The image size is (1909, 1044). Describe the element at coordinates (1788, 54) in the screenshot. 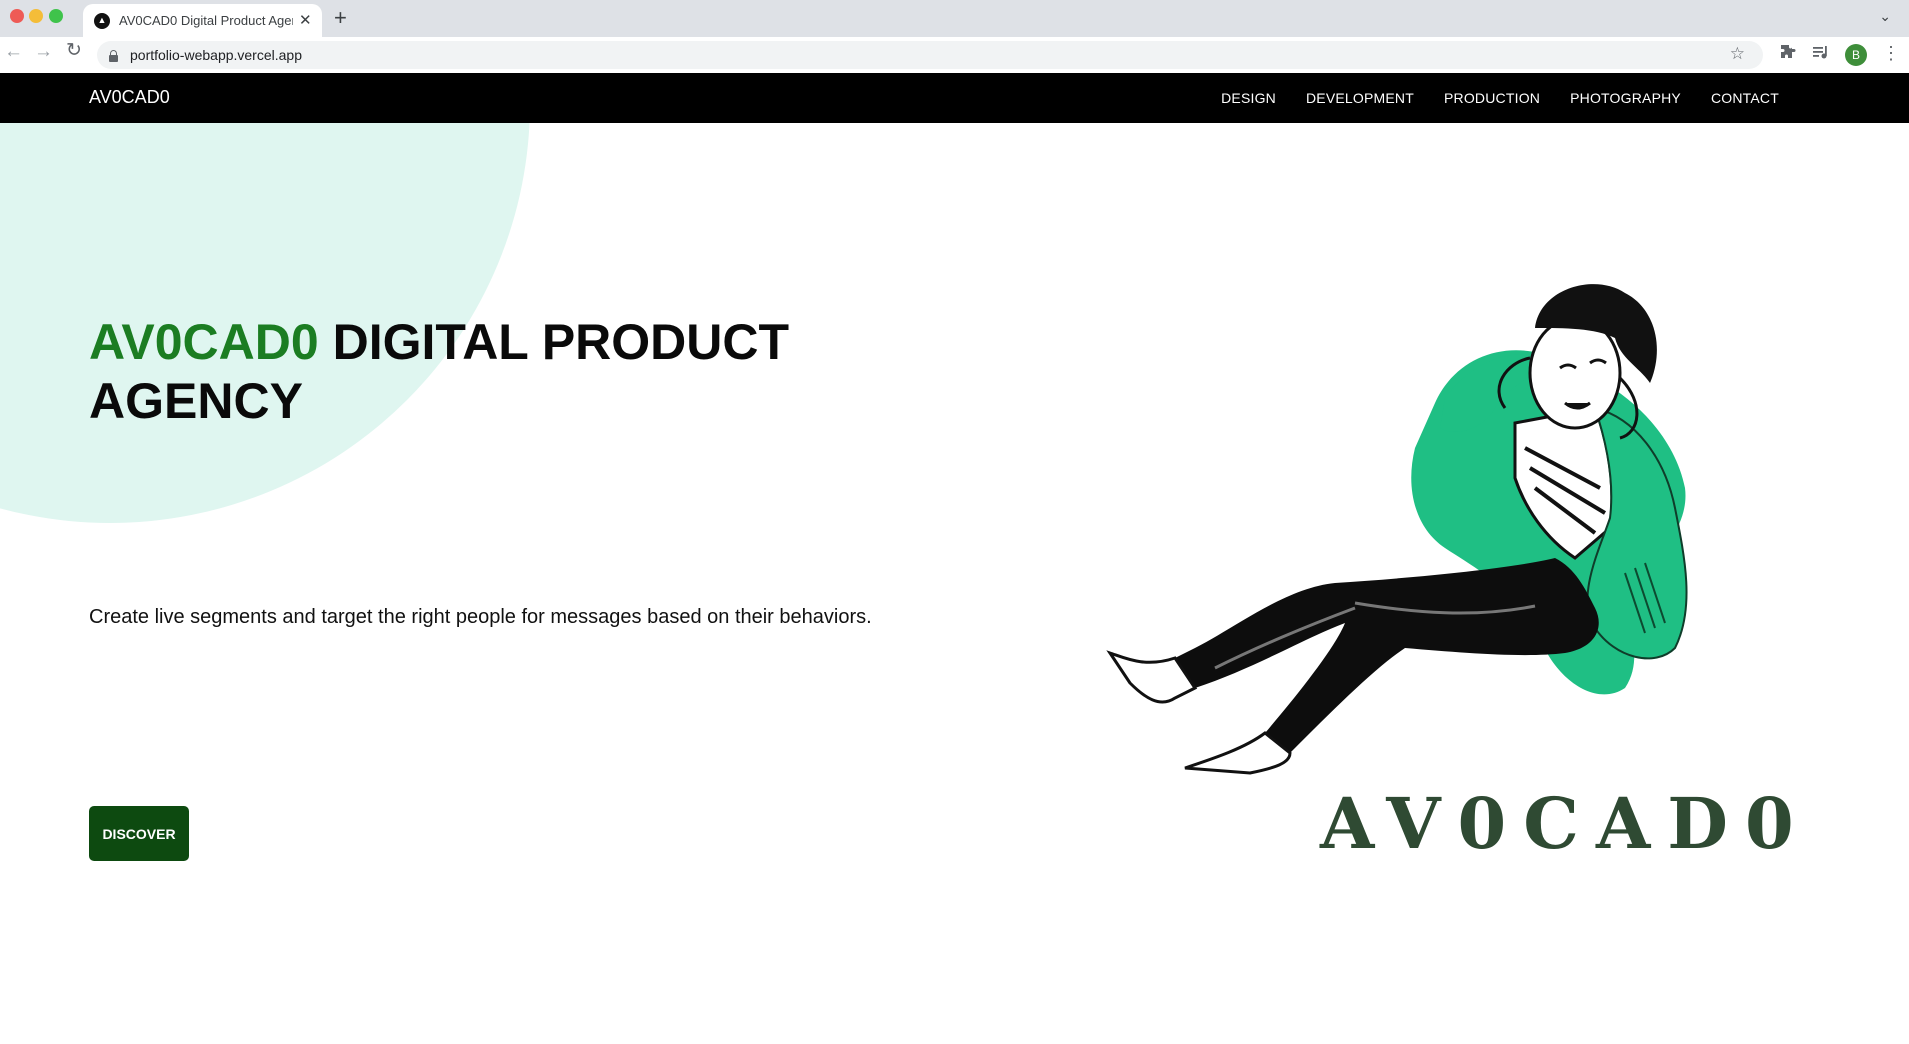

I see `extensions-puzzle-icon` at that location.